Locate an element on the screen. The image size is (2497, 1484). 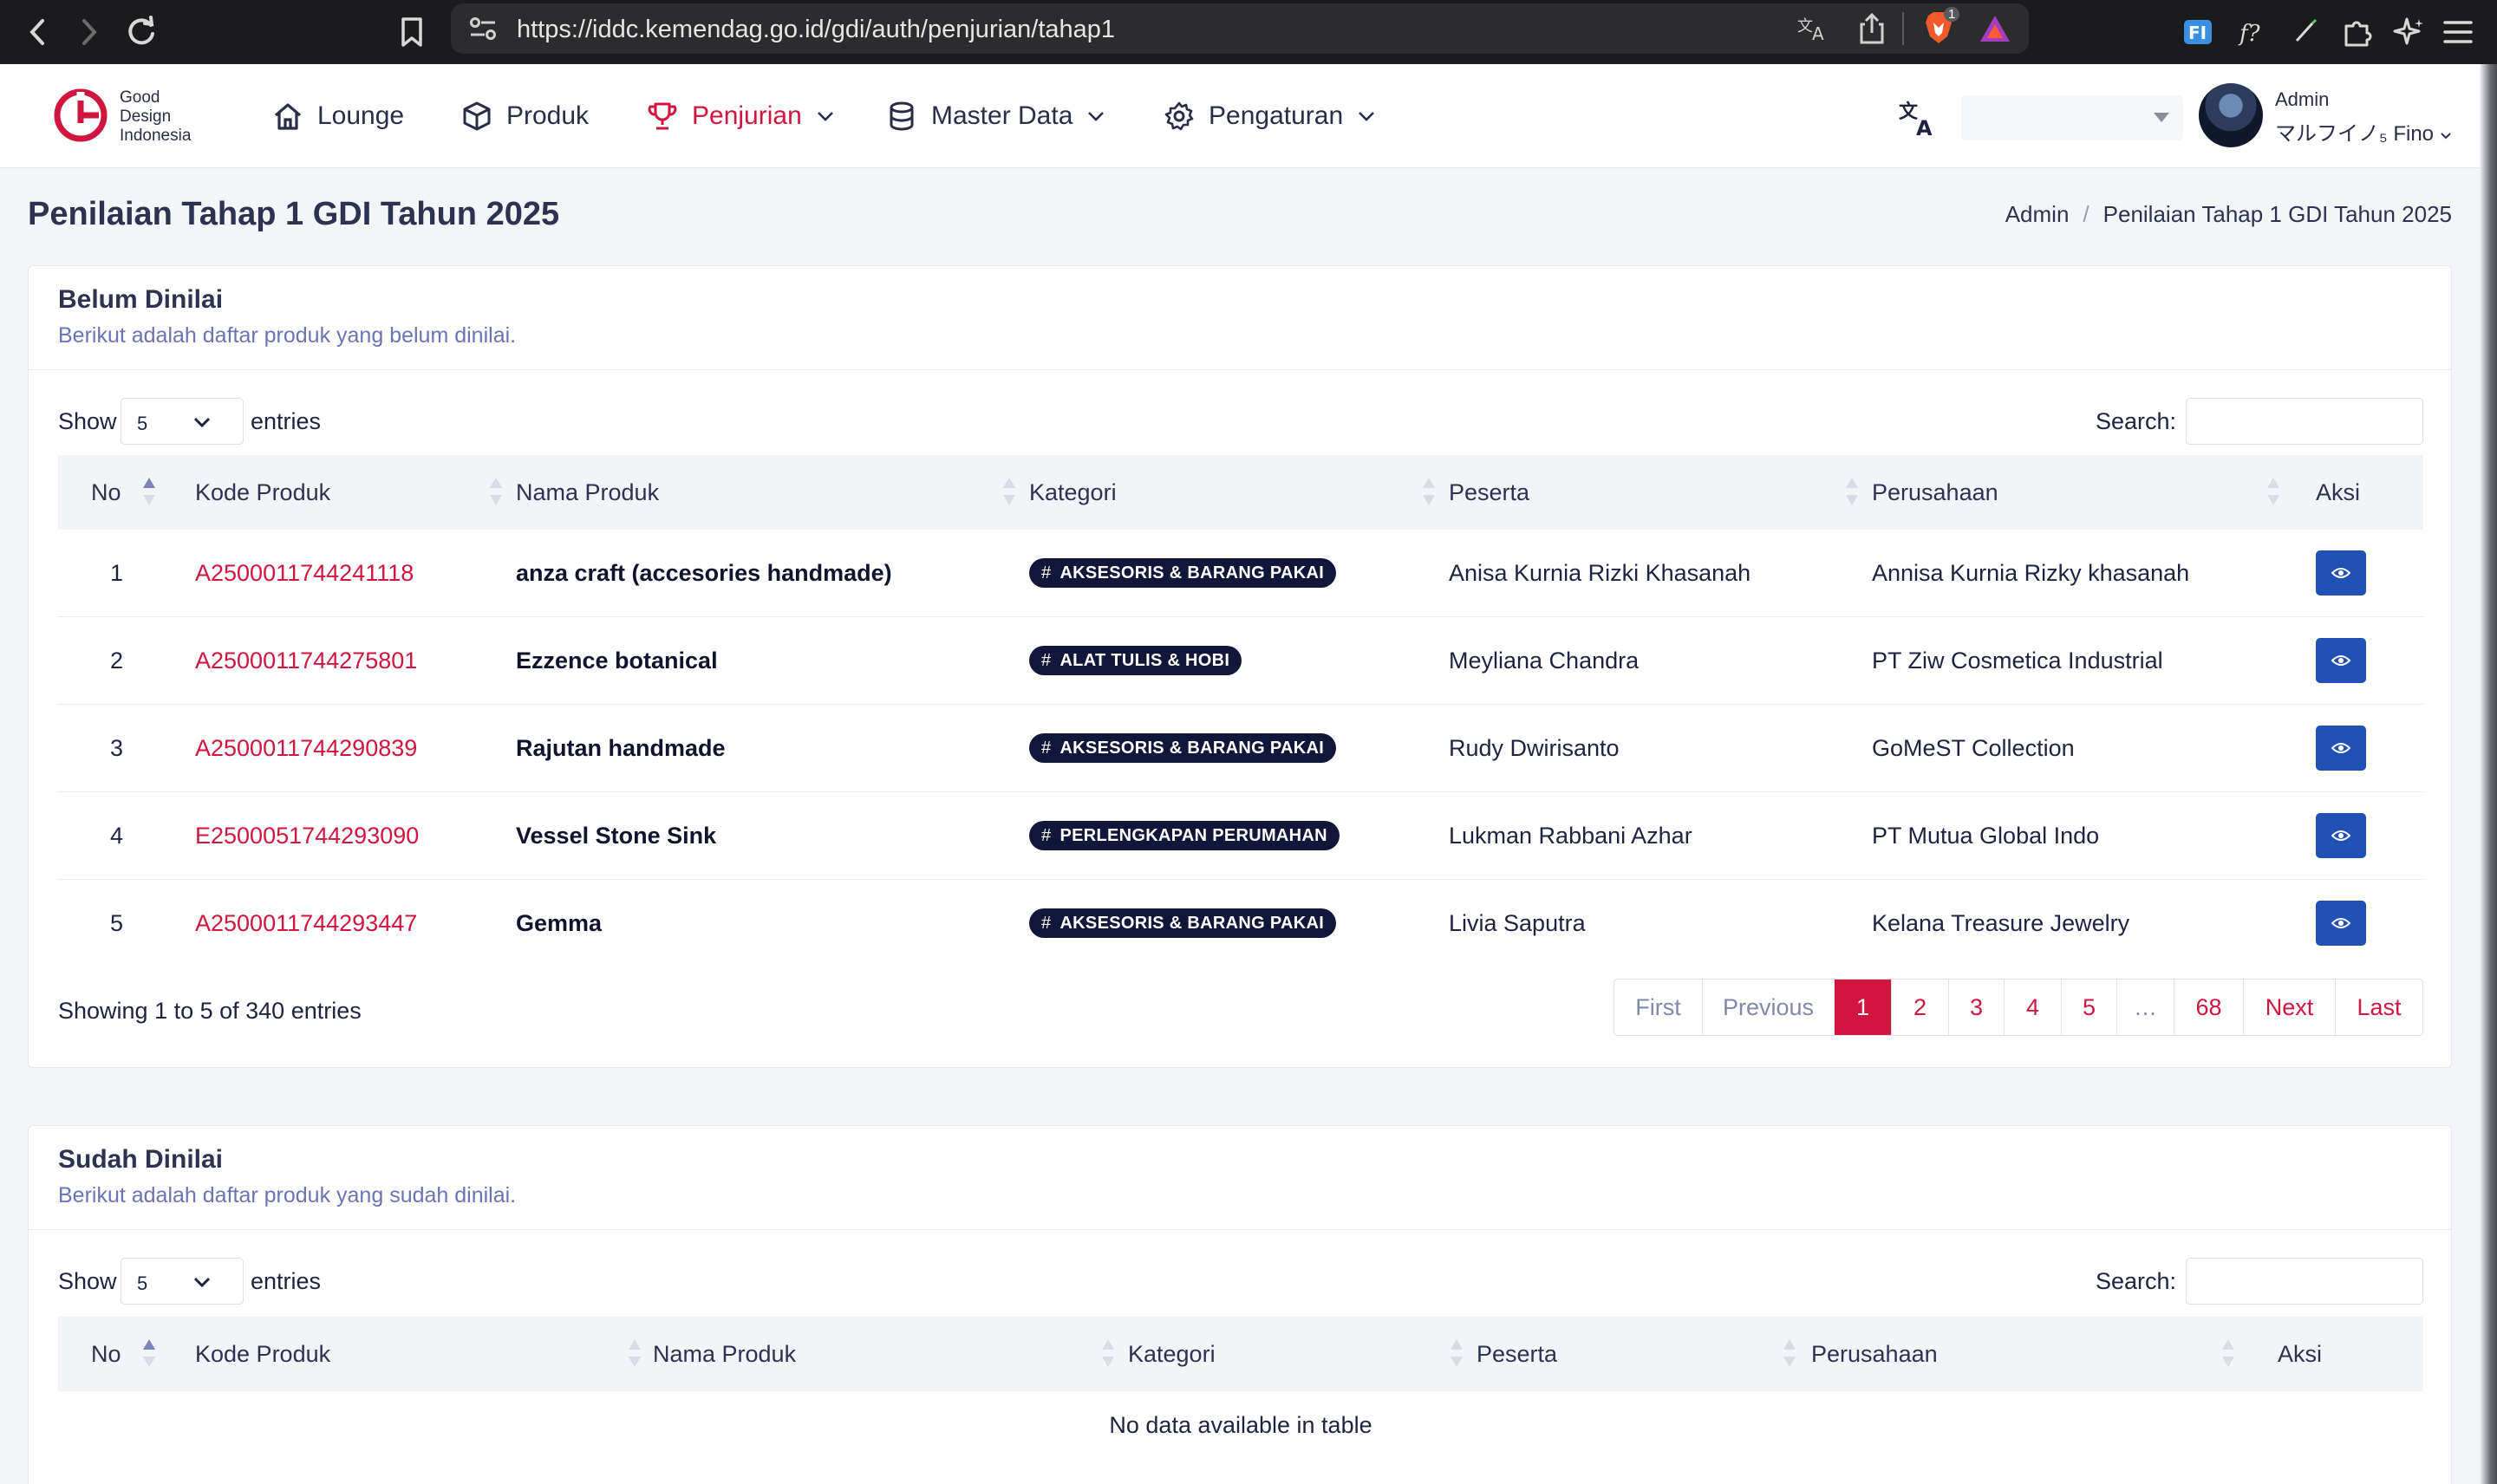
category-badge: # AKSESORIS & BARANG PAKAI is located at coordinates (1183, 573).